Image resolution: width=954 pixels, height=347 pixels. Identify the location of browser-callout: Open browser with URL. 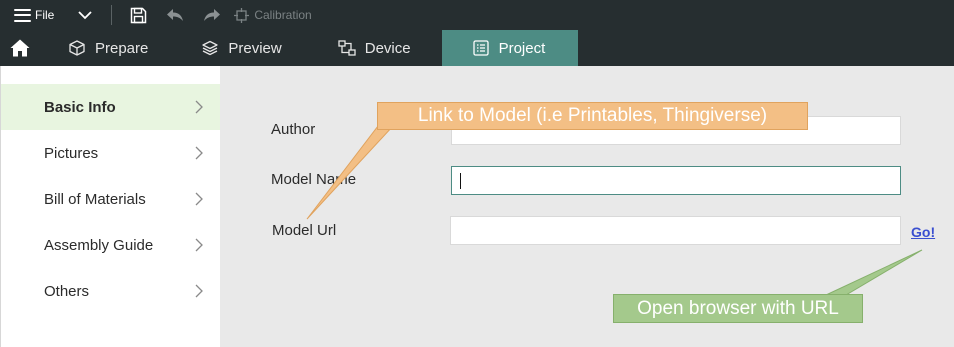
(738, 308).